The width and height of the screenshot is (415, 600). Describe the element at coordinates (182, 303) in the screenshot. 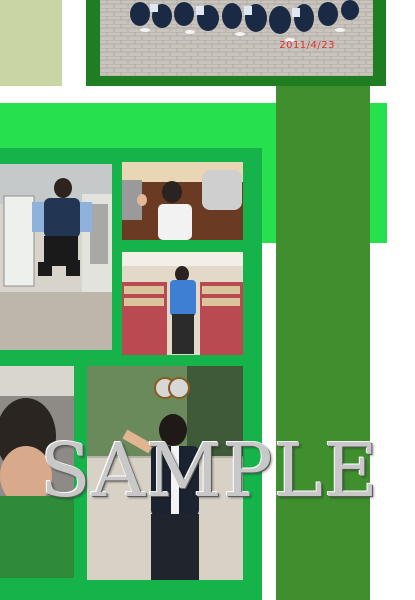

I see `student-at-bookfair-photo` at that location.